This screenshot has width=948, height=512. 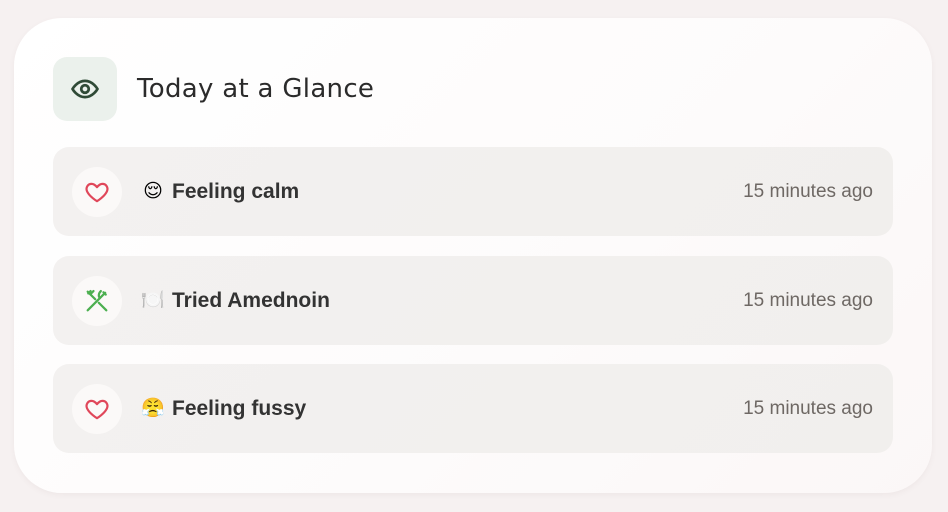 What do you see at coordinates (153, 191) in the screenshot?
I see `mood-emoji: 😌` at bounding box center [153, 191].